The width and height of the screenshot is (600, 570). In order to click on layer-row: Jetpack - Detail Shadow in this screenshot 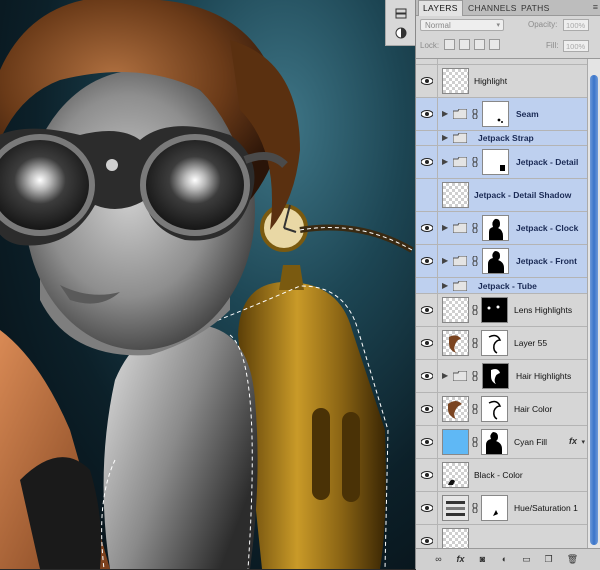, I will do `click(501, 195)`.